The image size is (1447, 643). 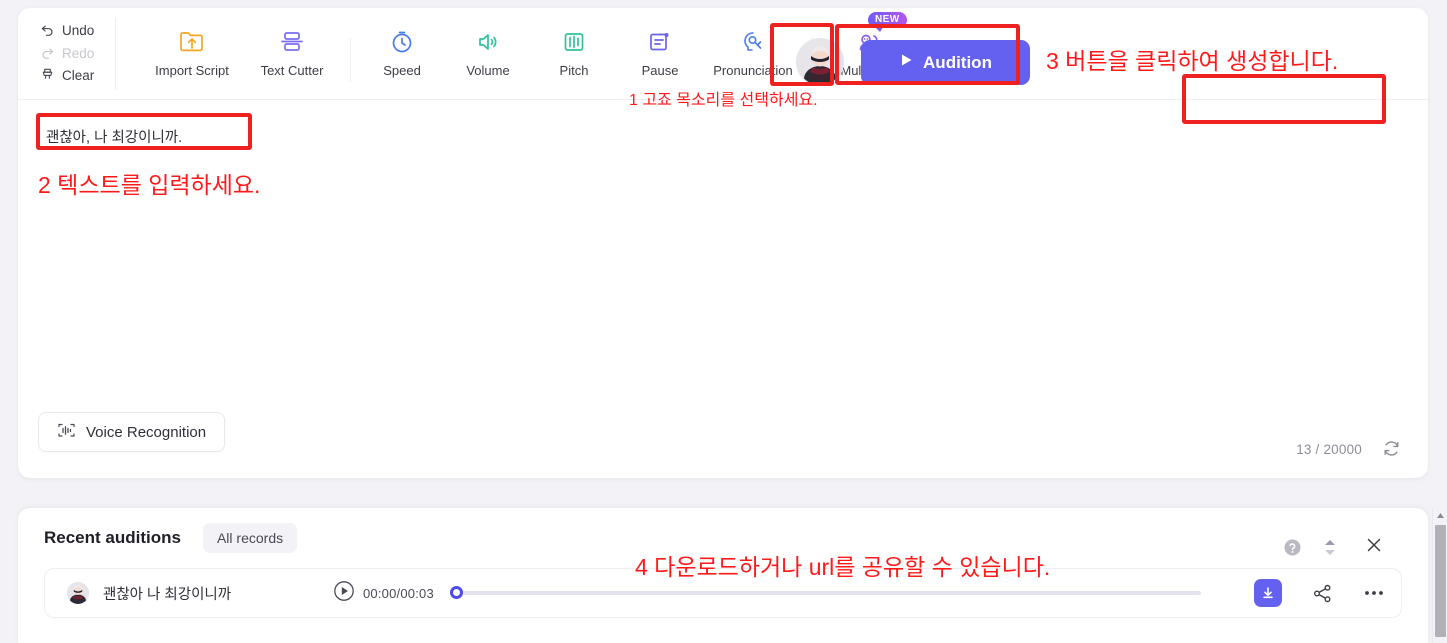 I want to click on more-options-button, so click(x=1374, y=593).